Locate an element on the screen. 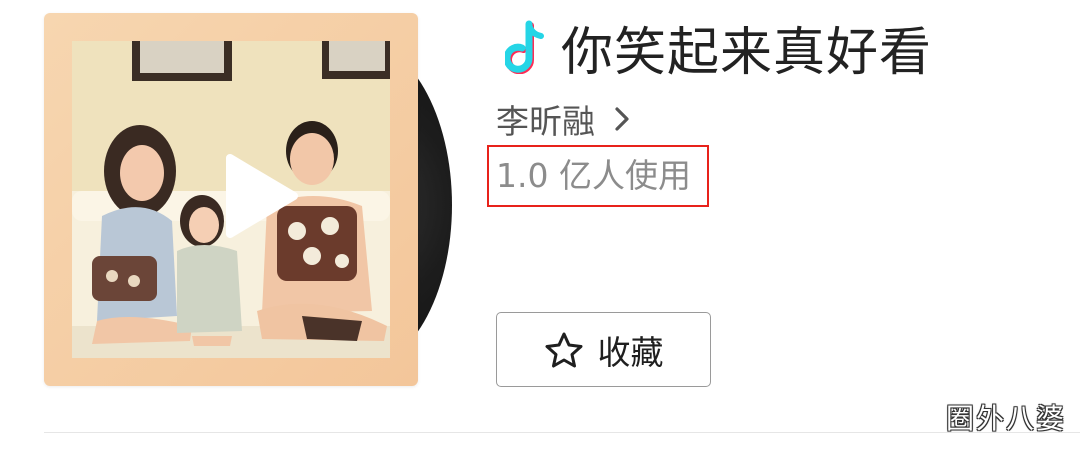  play-icon is located at coordinates (256, 196).